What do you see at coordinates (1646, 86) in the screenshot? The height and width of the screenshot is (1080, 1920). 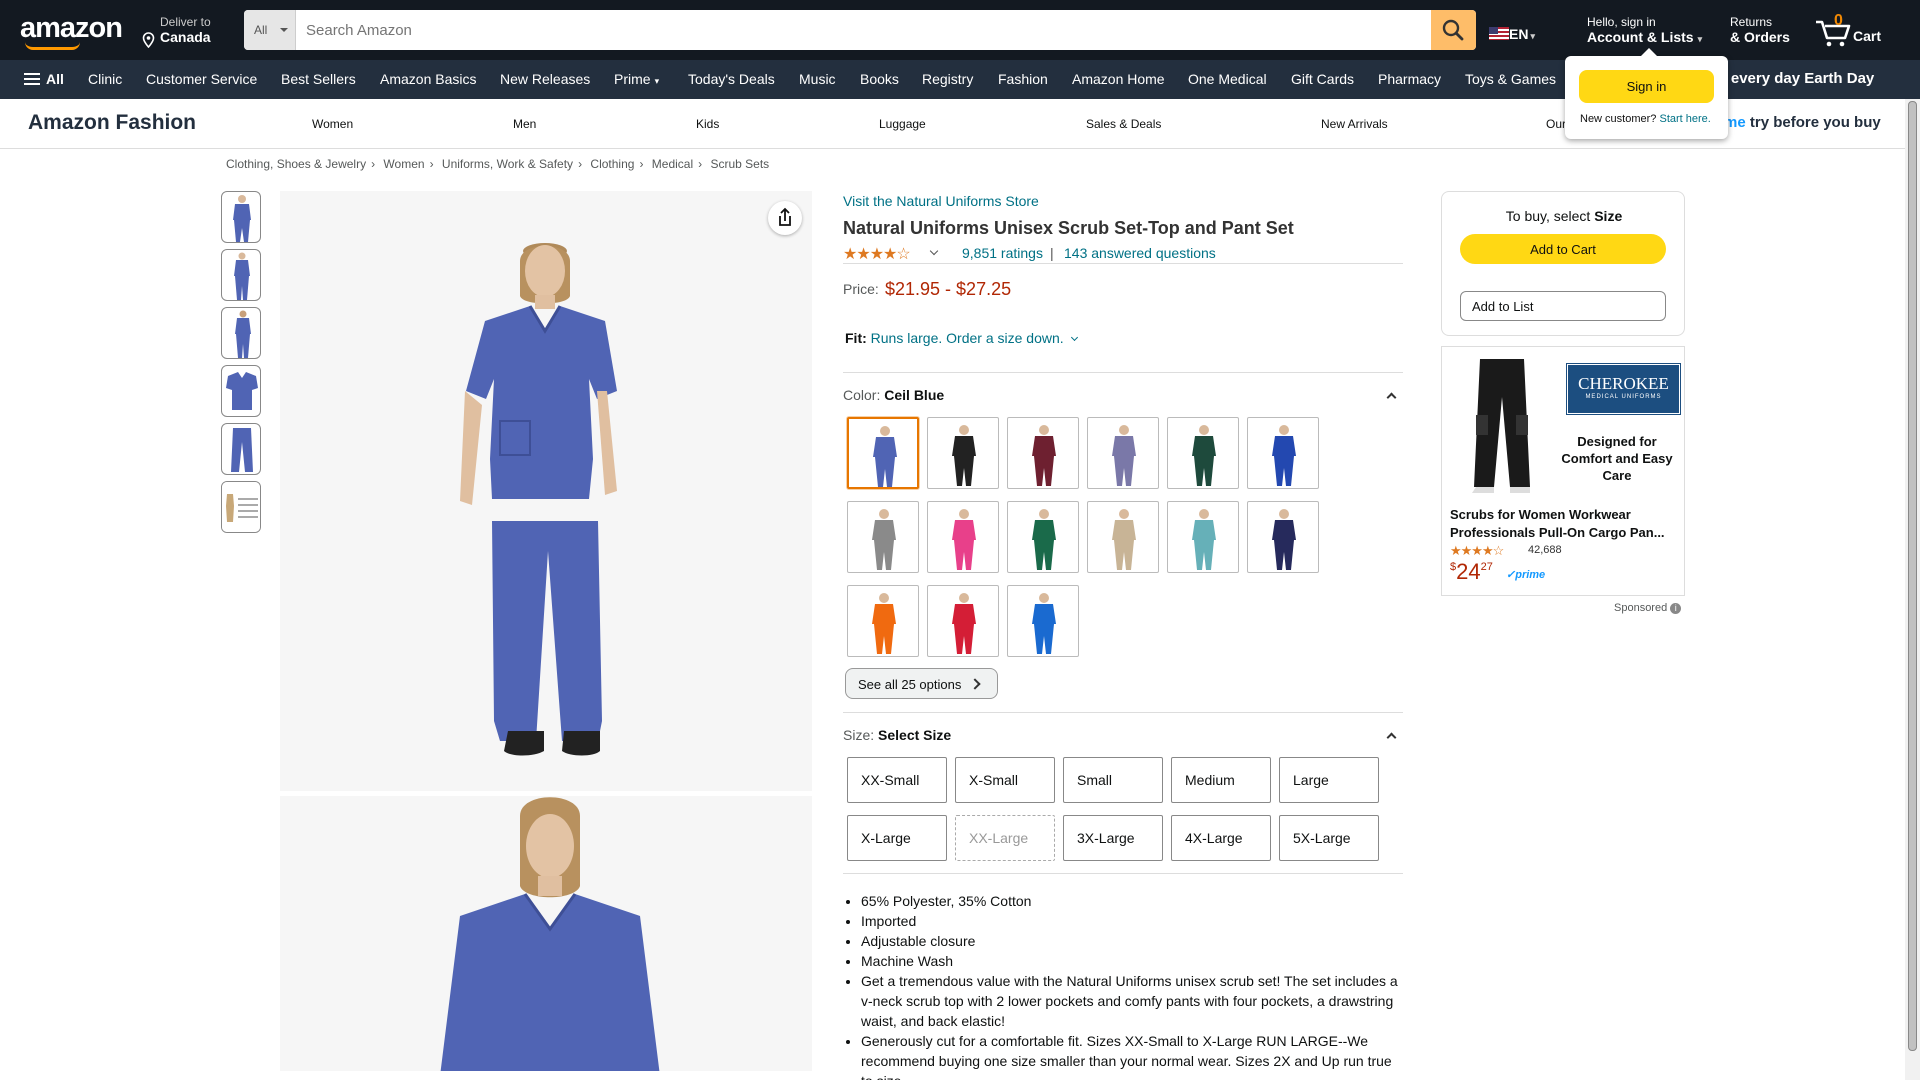 I see `sign-in-button: Sign in` at bounding box center [1646, 86].